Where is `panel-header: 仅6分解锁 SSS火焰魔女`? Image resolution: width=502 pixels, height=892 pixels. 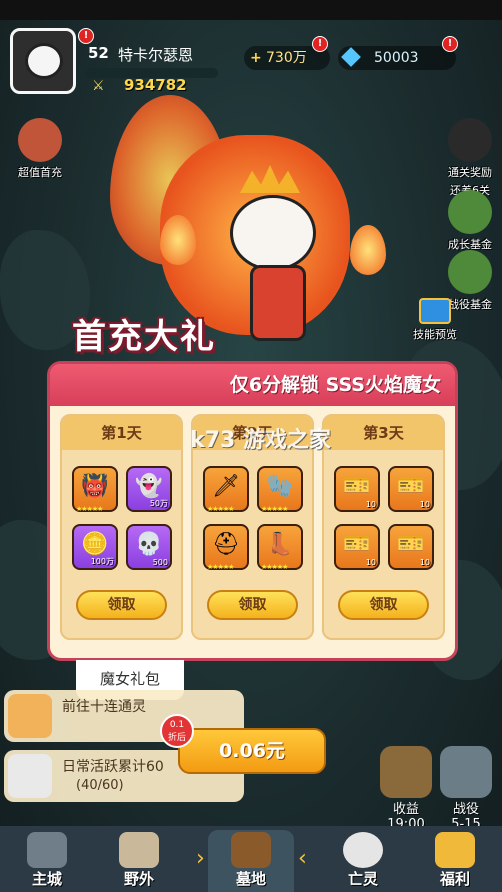 panel-header: 仅6分解锁 SSS火焰魔女 is located at coordinates (252, 385).